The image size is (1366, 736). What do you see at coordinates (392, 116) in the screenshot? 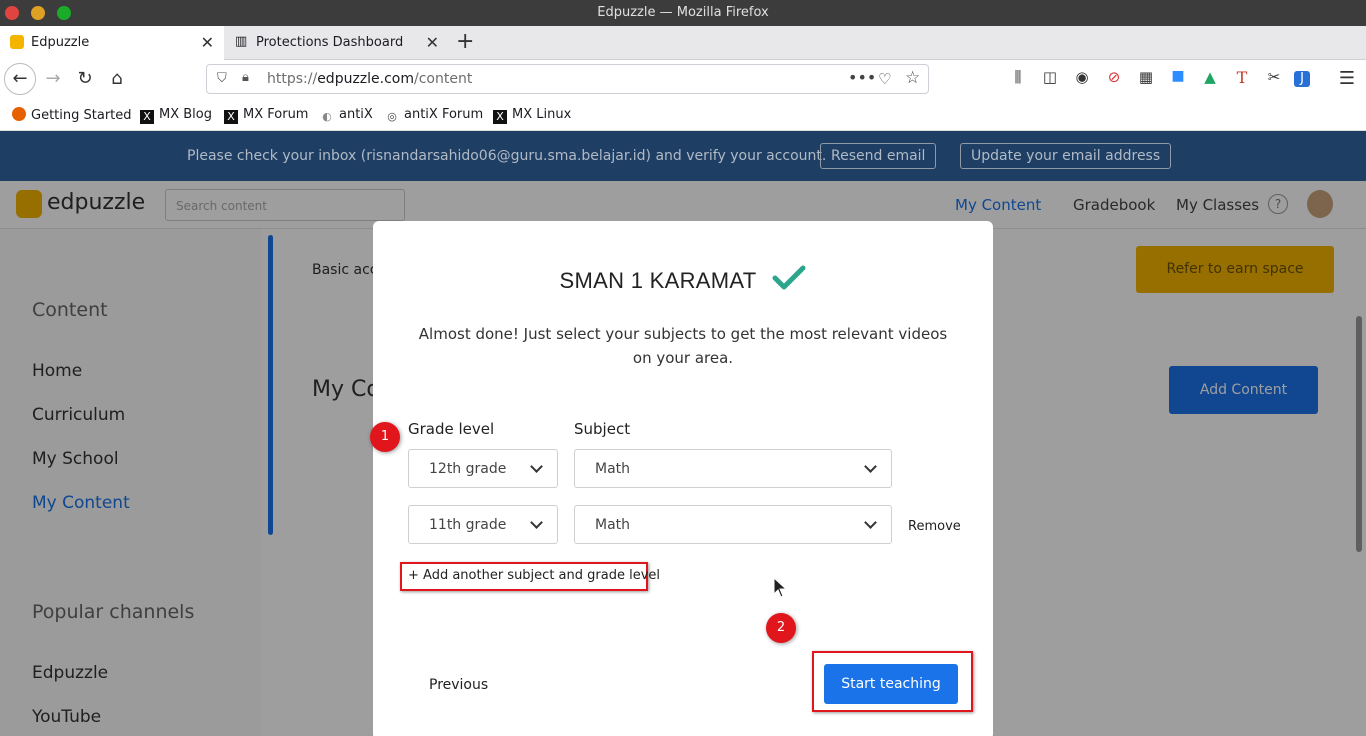
I see `globe-icon: ◎` at bounding box center [392, 116].